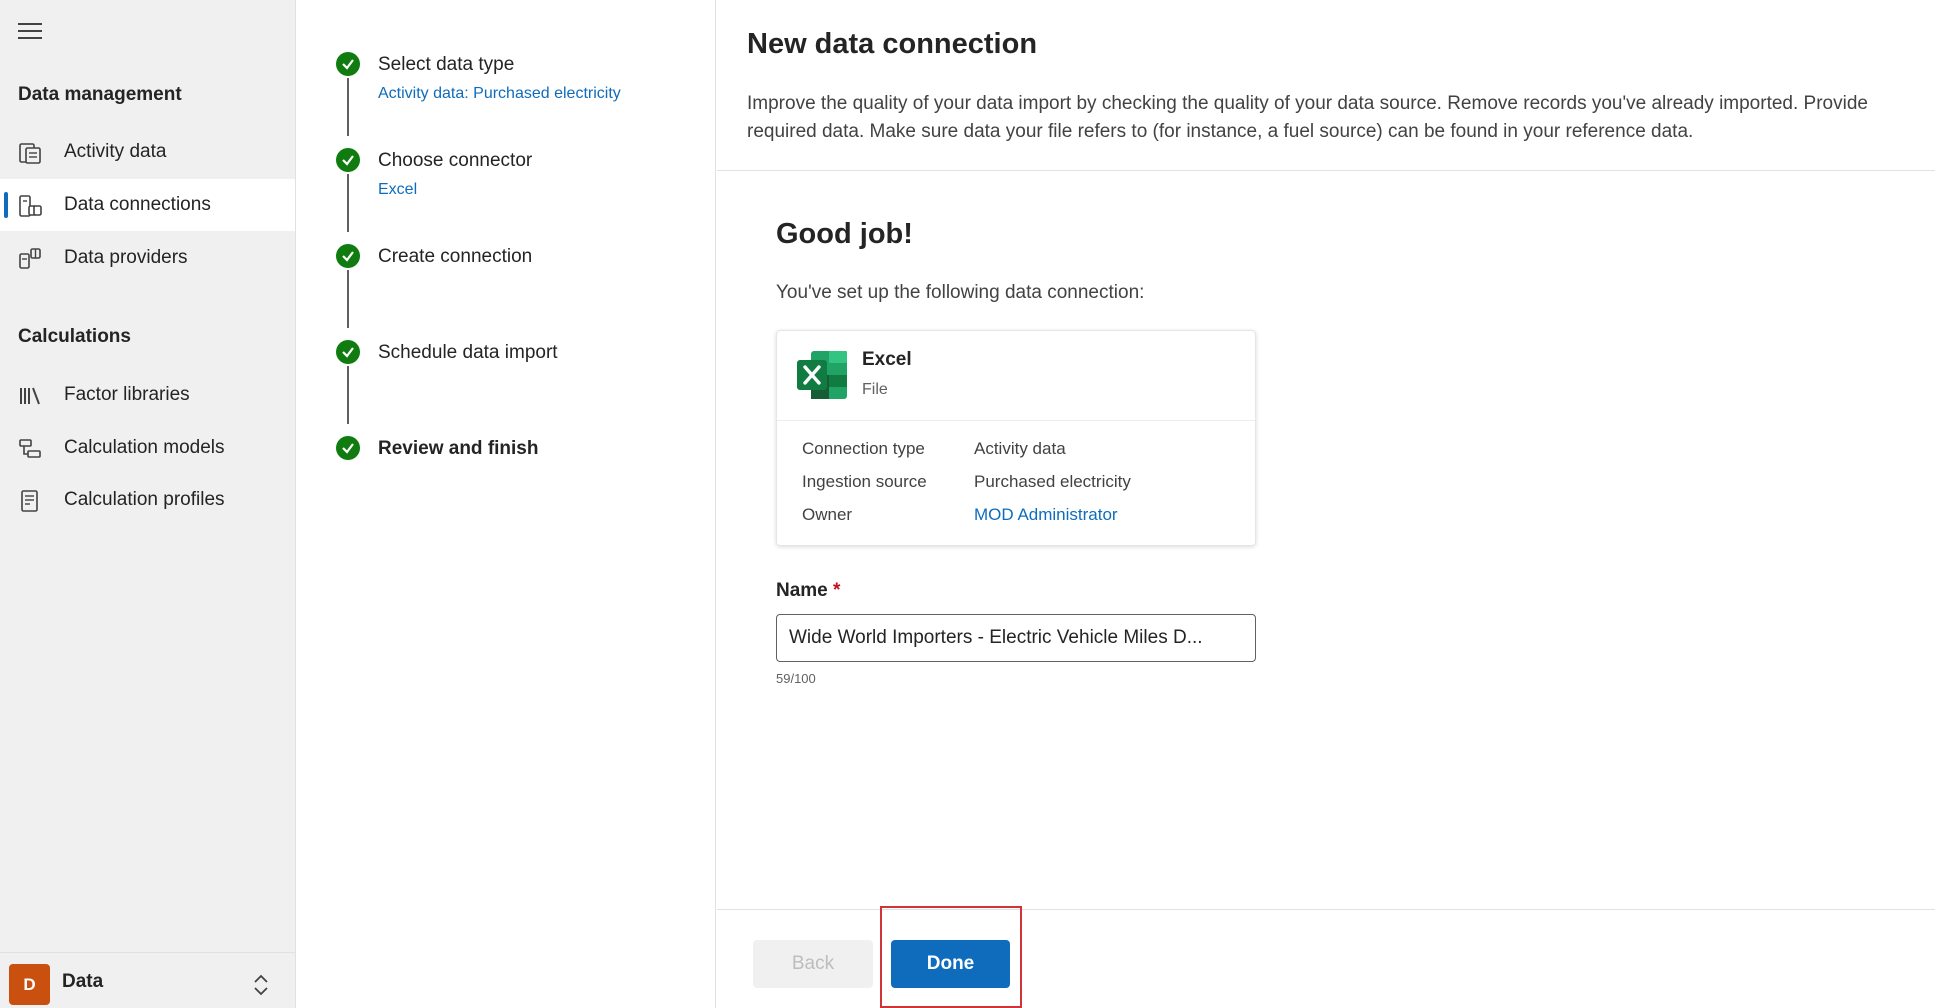 This screenshot has width=1935, height=1008. What do you see at coordinates (875, 389) in the screenshot?
I see `connector-type: File` at bounding box center [875, 389].